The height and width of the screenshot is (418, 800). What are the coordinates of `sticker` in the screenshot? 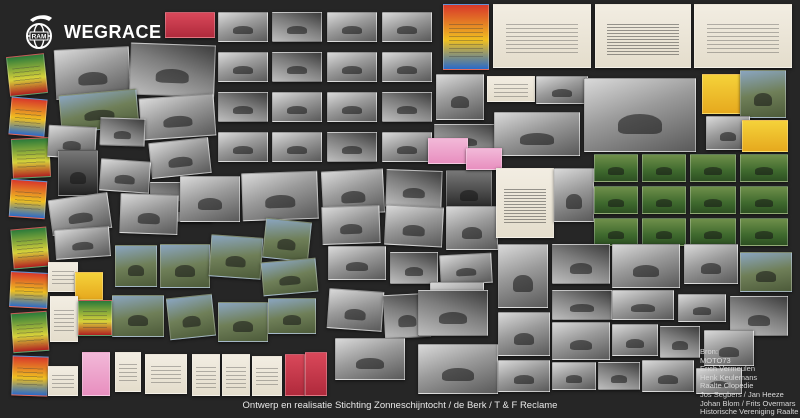 It's located at (316, 374).